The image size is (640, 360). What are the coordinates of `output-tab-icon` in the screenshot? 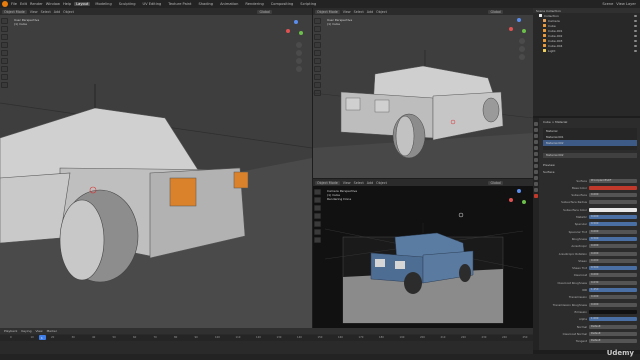 It's located at (536, 136).